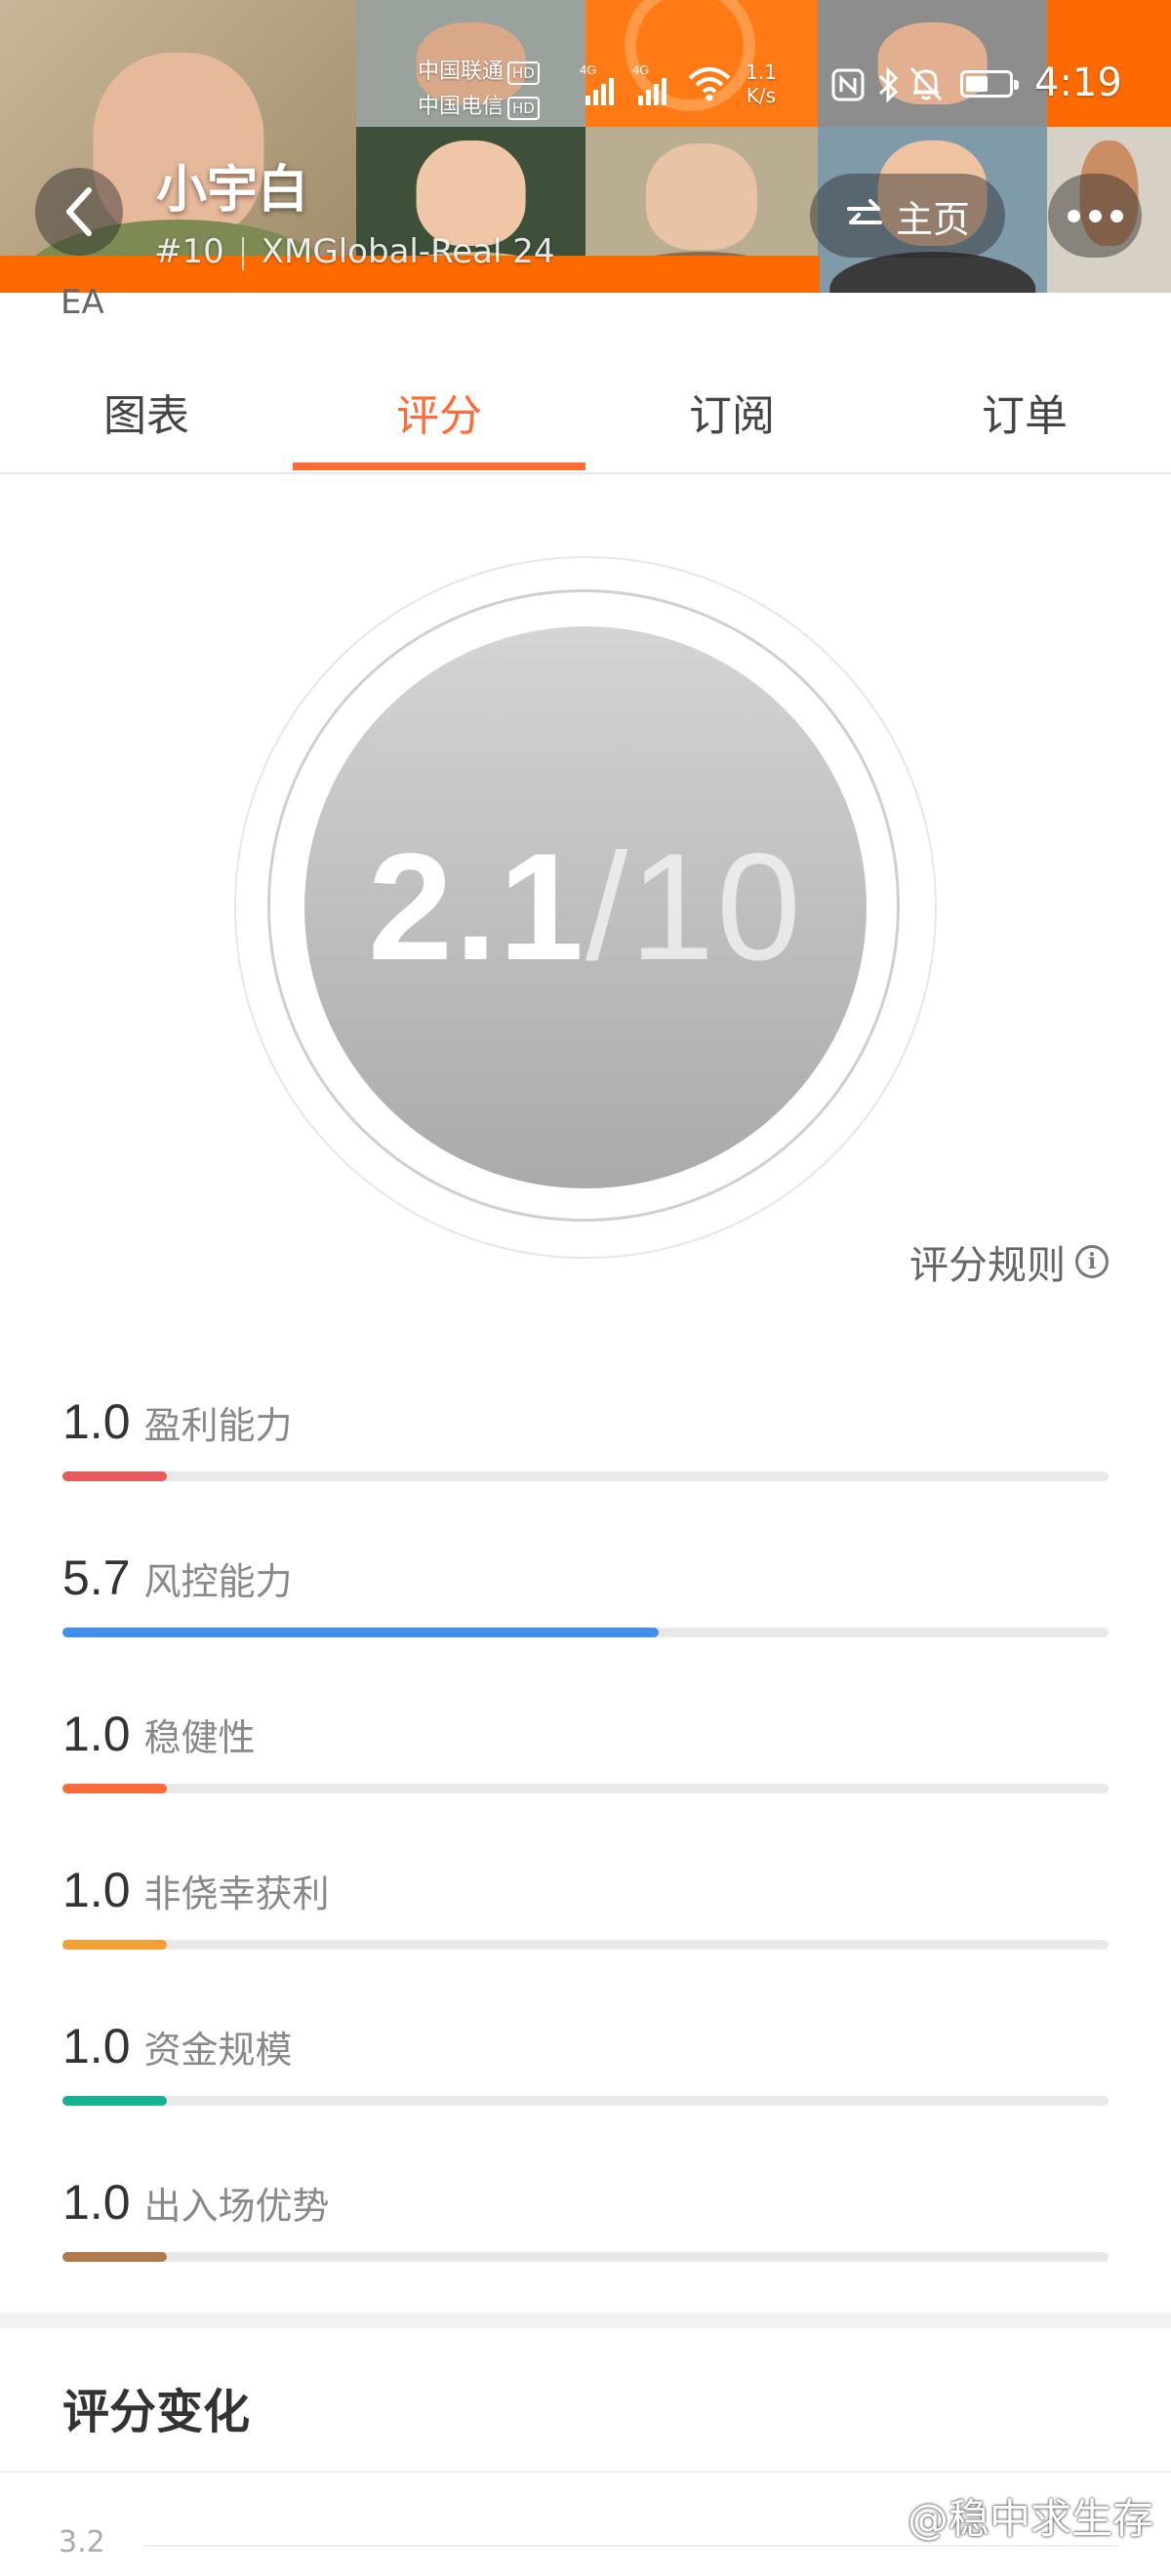 Image resolution: width=1171 pixels, height=2576 pixels. What do you see at coordinates (82, 2542) in the screenshot?
I see `chart-y-tick: 3.2` at bounding box center [82, 2542].